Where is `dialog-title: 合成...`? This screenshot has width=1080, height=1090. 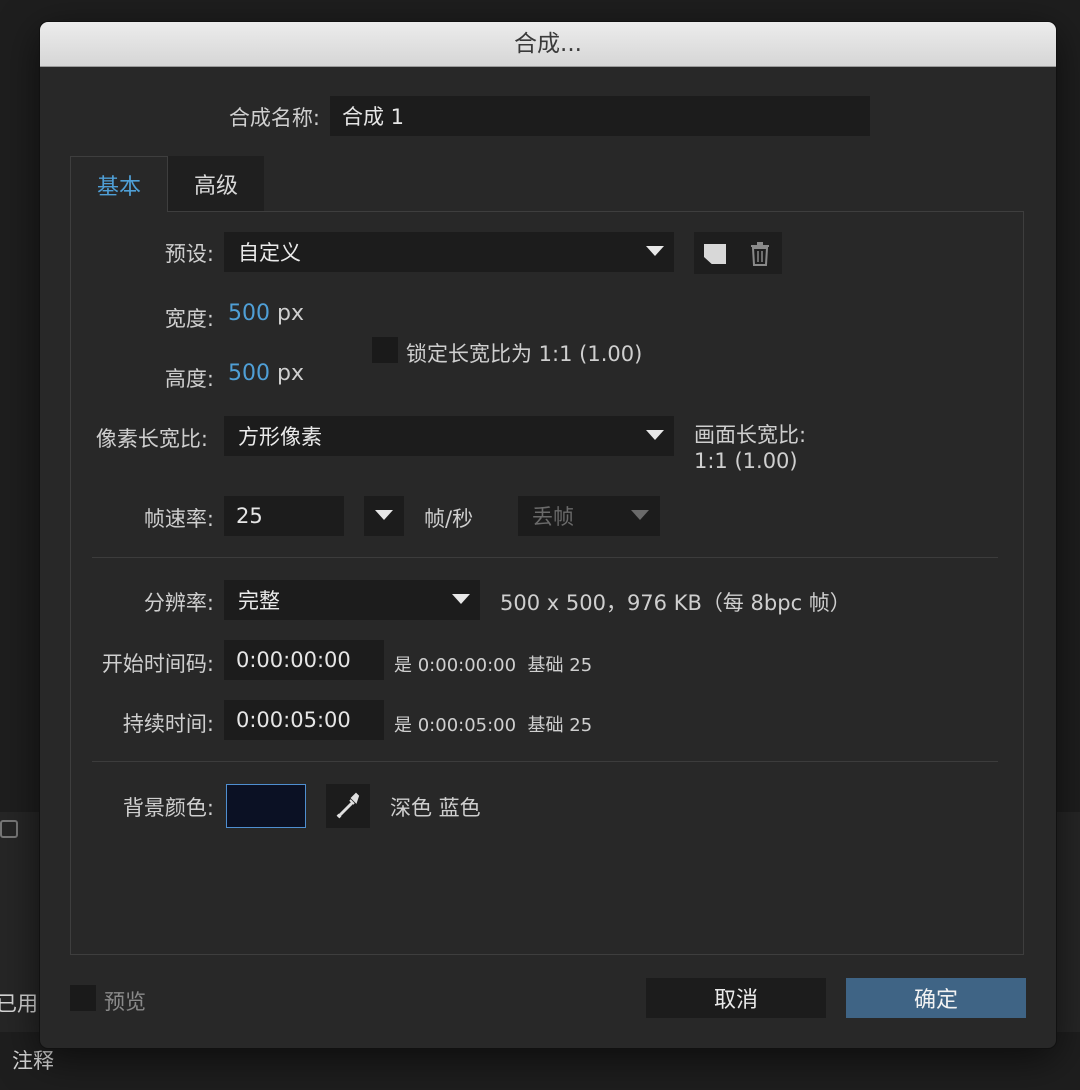
dialog-title: 合成... is located at coordinates (548, 44).